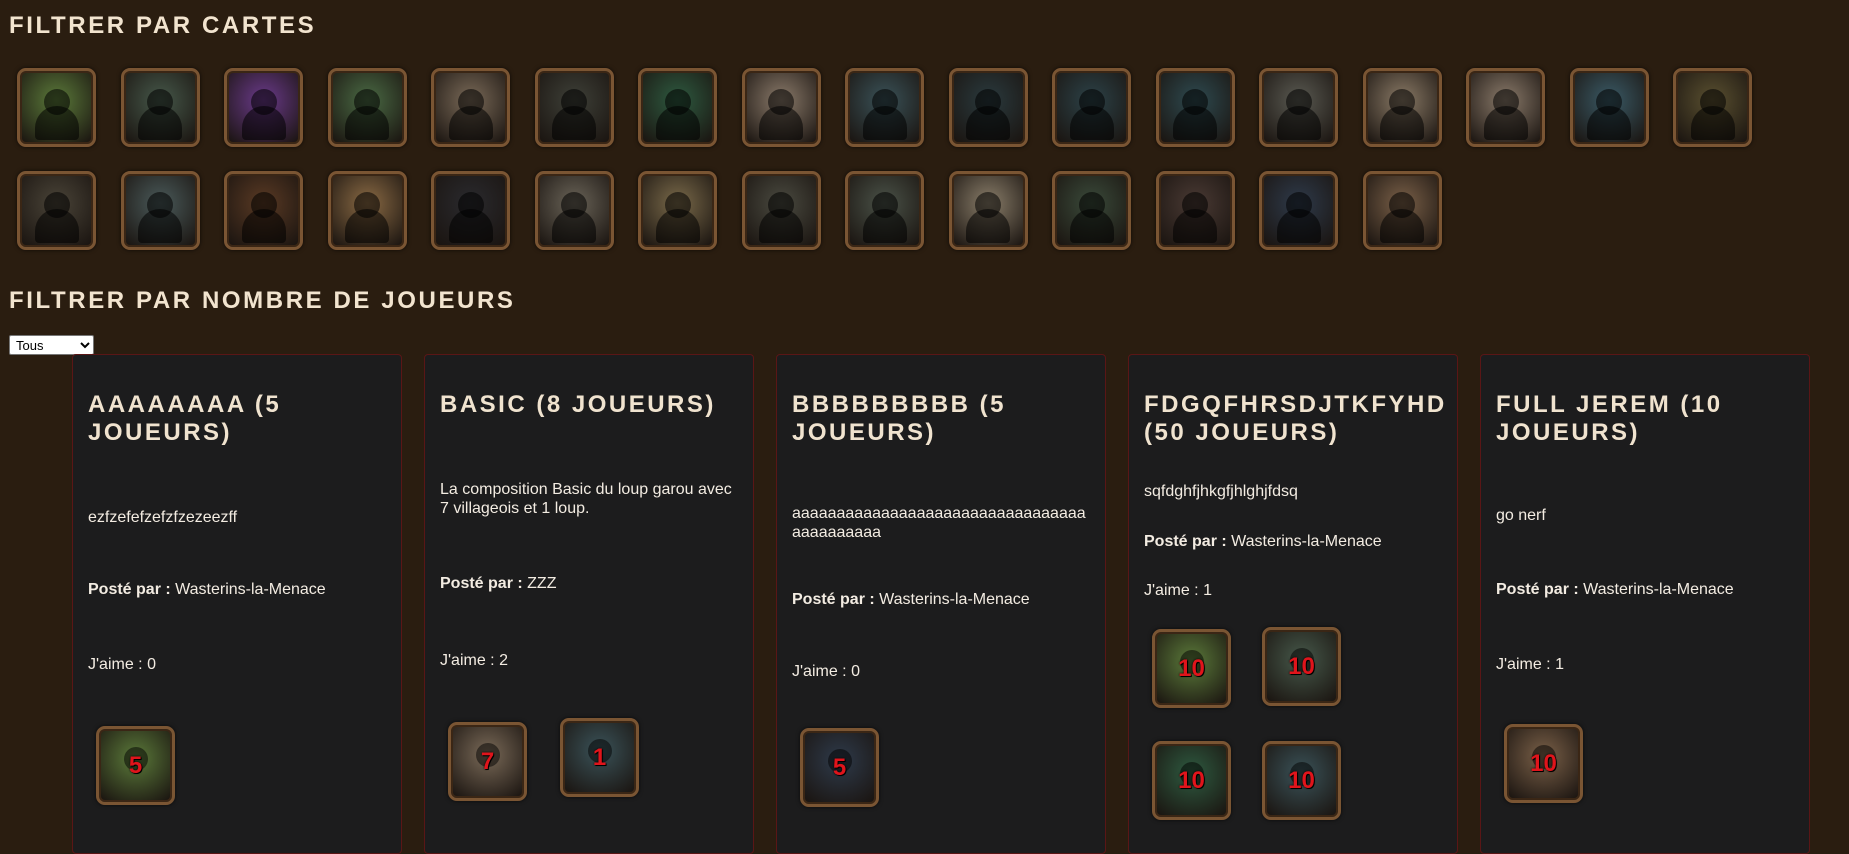 The height and width of the screenshot is (854, 1849). I want to click on composition-description: ezfzefefzefzfzezeezff, so click(163, 517).